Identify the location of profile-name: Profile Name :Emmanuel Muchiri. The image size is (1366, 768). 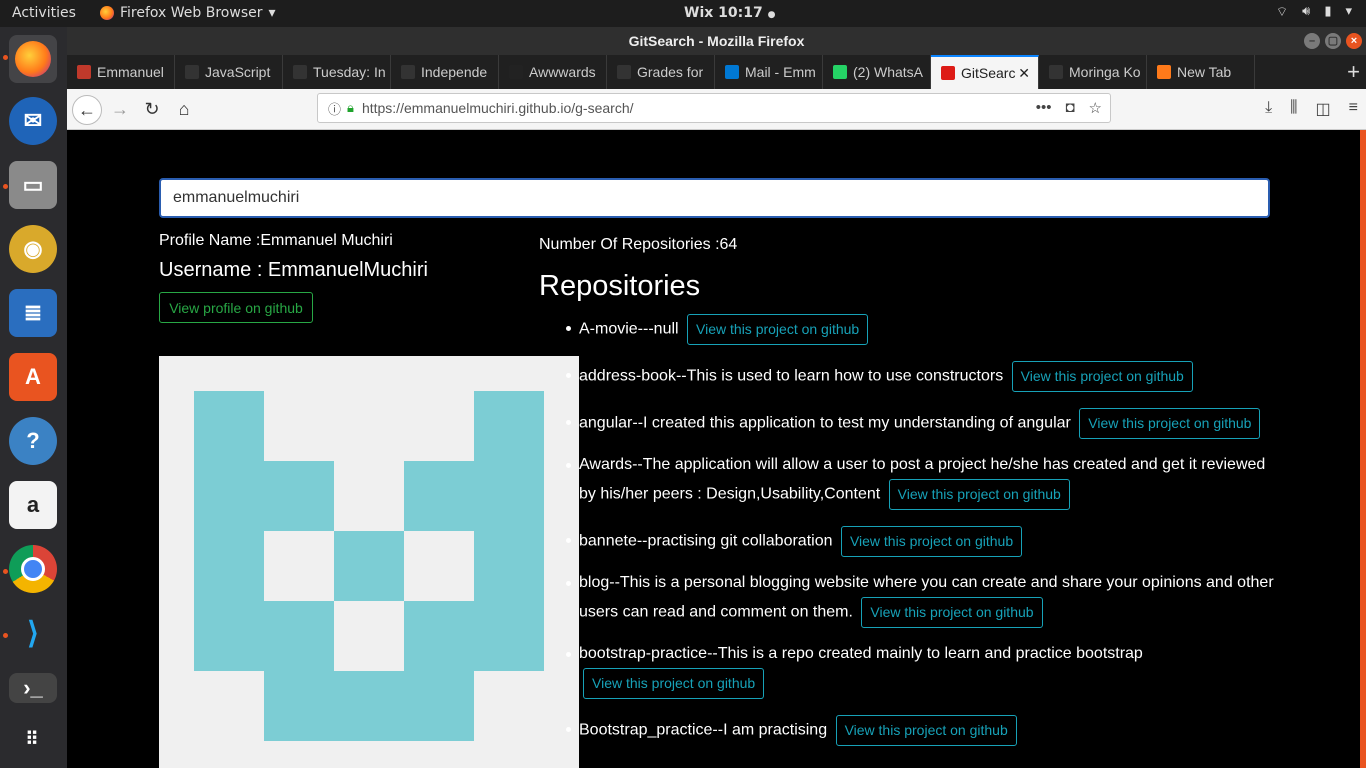
(276, 240).